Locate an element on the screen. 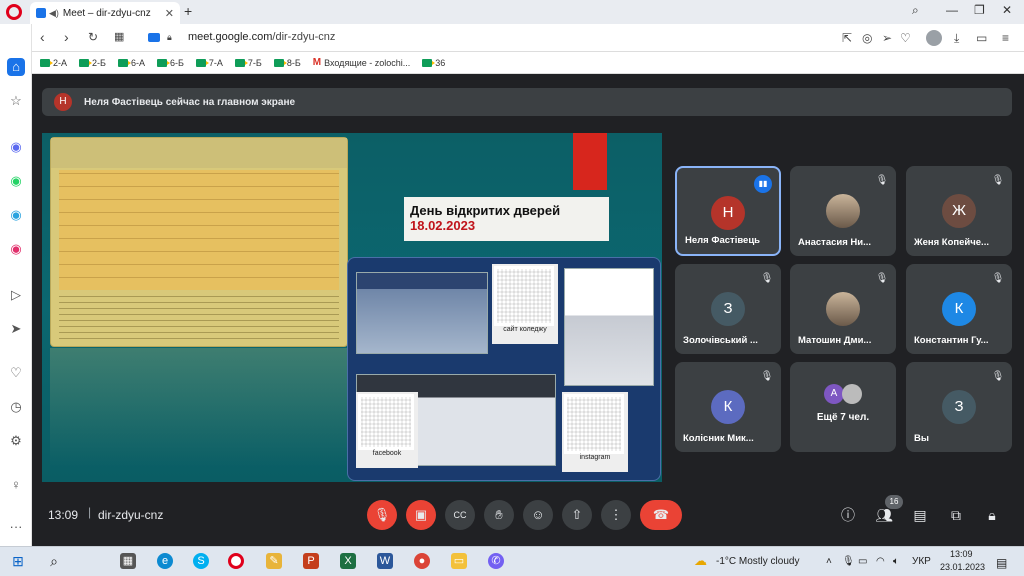 The width and height of the screenshot is (1024, 576). wifi-icon: ◠ is located at coordinates (880, 561).